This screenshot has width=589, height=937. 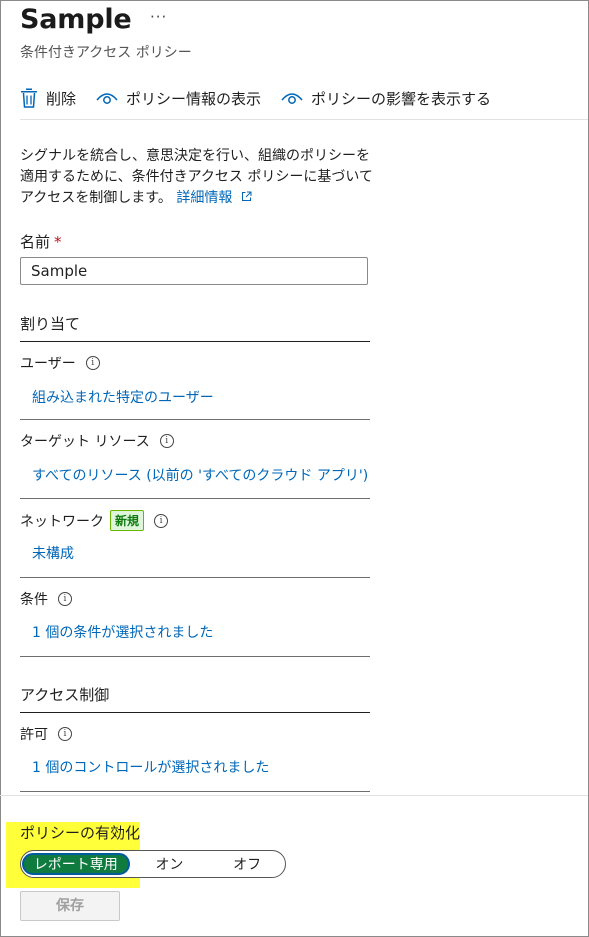 What do you see at coordinates (41, 242) in the screenshot?
I see `name-label: 名前 *` at bounding box center [41, 242].